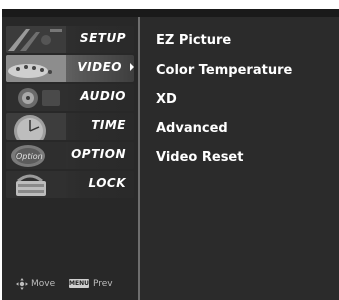  Describe the element at coordinates (99, 67) in the screenshot. I see `menu-item-label: VIDEO` at that location.